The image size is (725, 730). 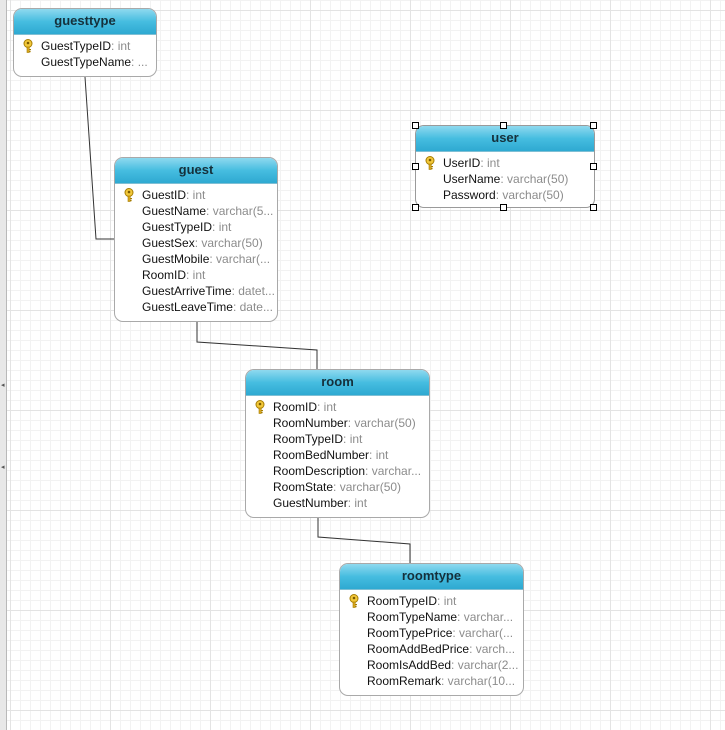 I want to click on entity-title: roomtype, so click(x=431, y=577).